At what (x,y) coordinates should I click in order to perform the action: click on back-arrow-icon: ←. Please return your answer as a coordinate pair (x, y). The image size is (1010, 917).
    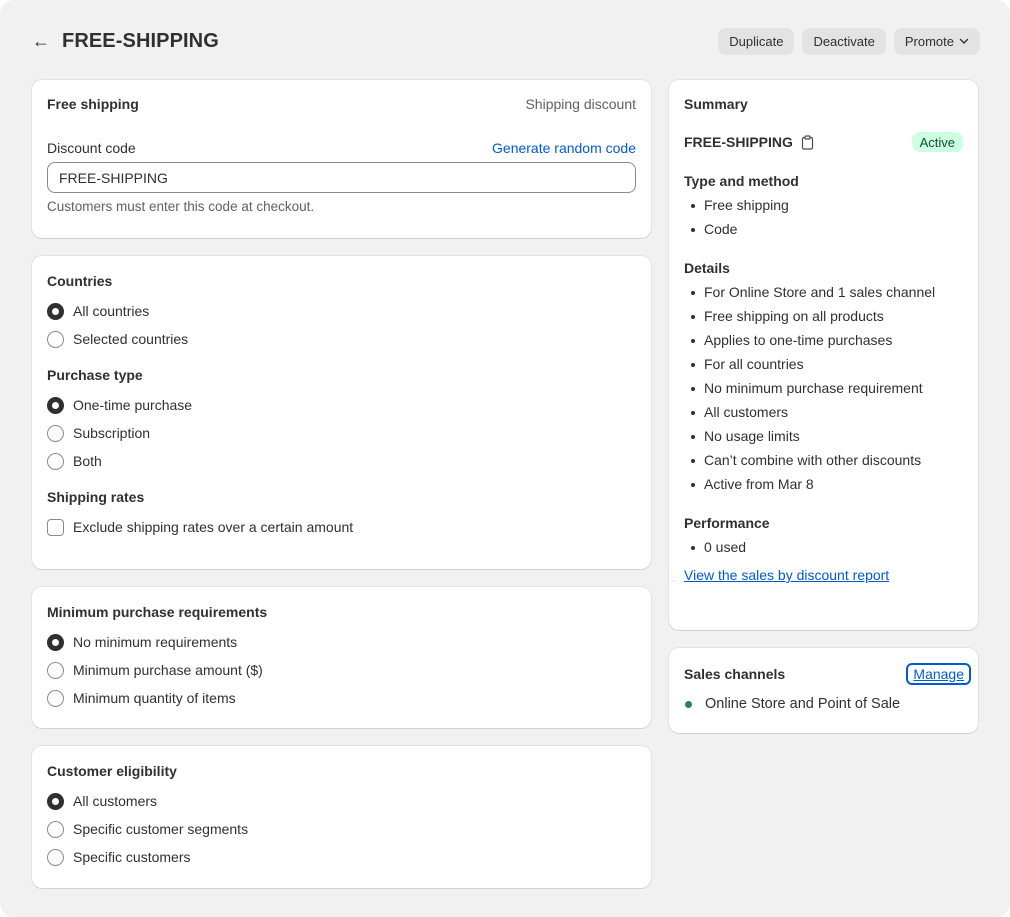
    Looking at the image, I should click on (42, 41).